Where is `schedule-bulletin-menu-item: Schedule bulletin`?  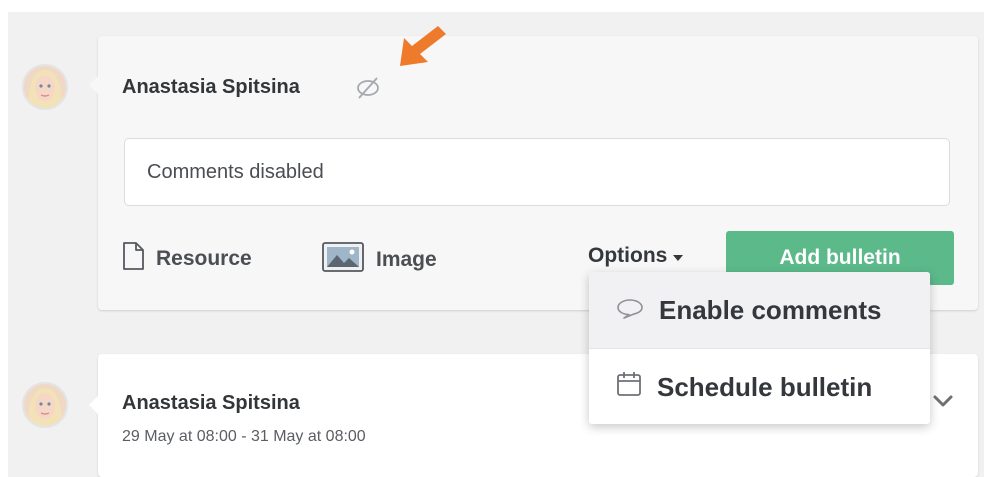
schedule-bulletin-menu-item: Schedule bulletin is located at coordinates (759, 387).